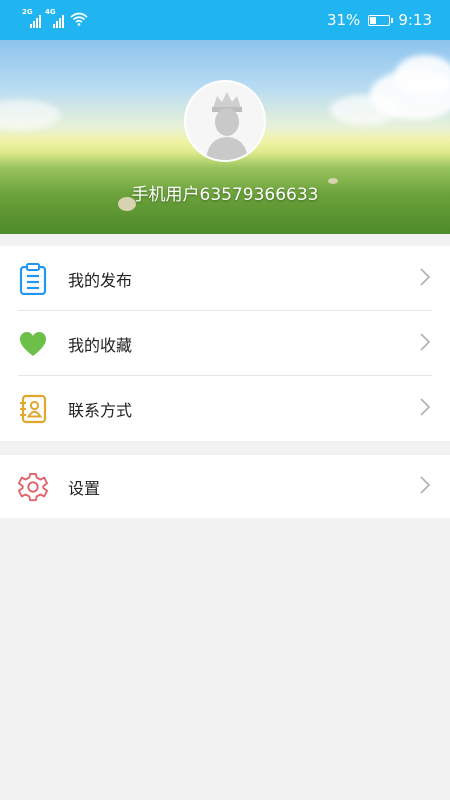  Describe the element at coordinates (100, 345) in the screenshot. I see `menu-item-label: 我的收藏` at that location.